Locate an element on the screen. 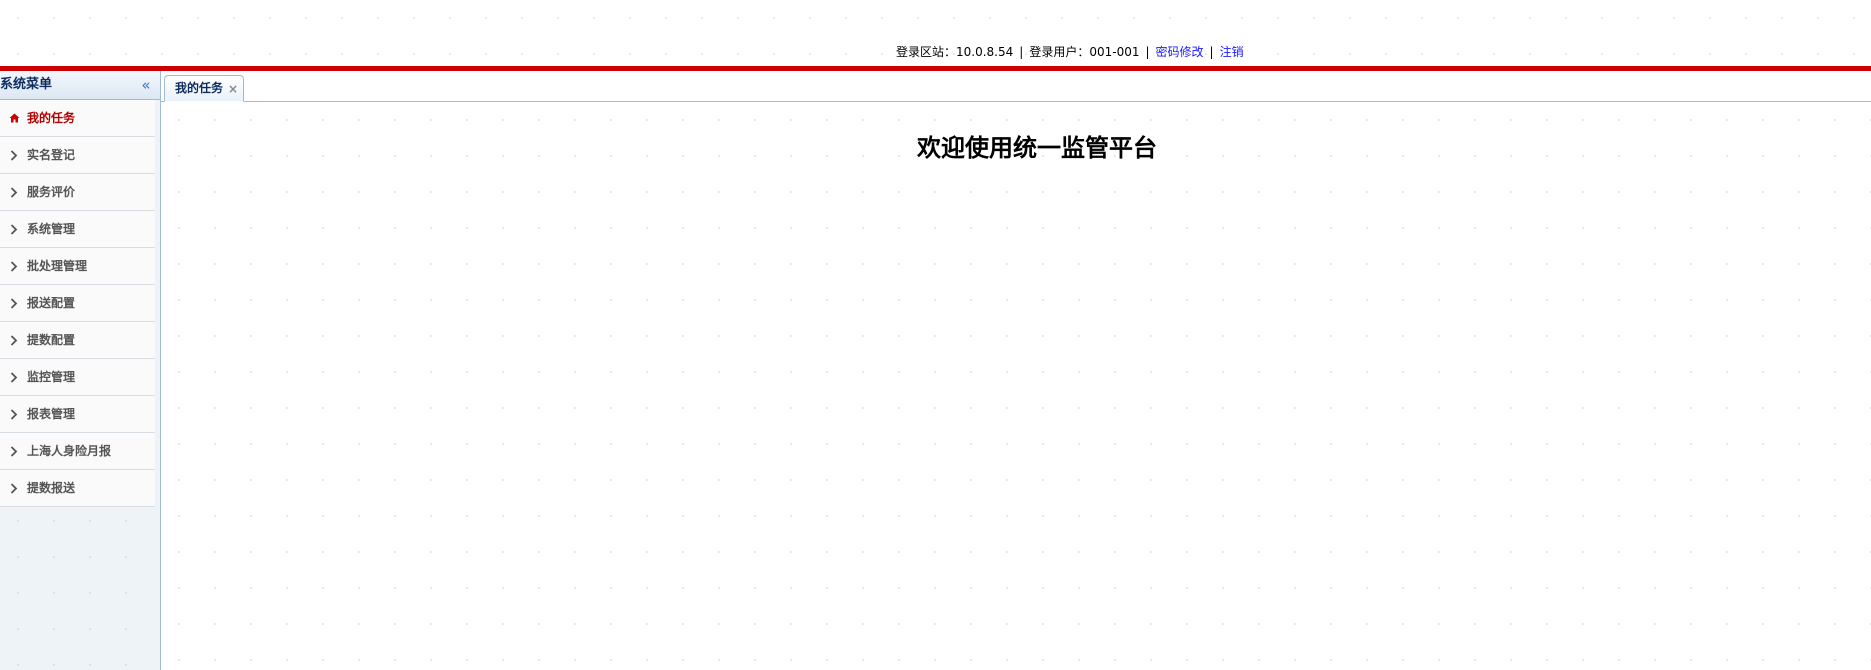 This screenshot has width=1871, height=670. user-value: 001-001 is located at coordinates (1114, 52).